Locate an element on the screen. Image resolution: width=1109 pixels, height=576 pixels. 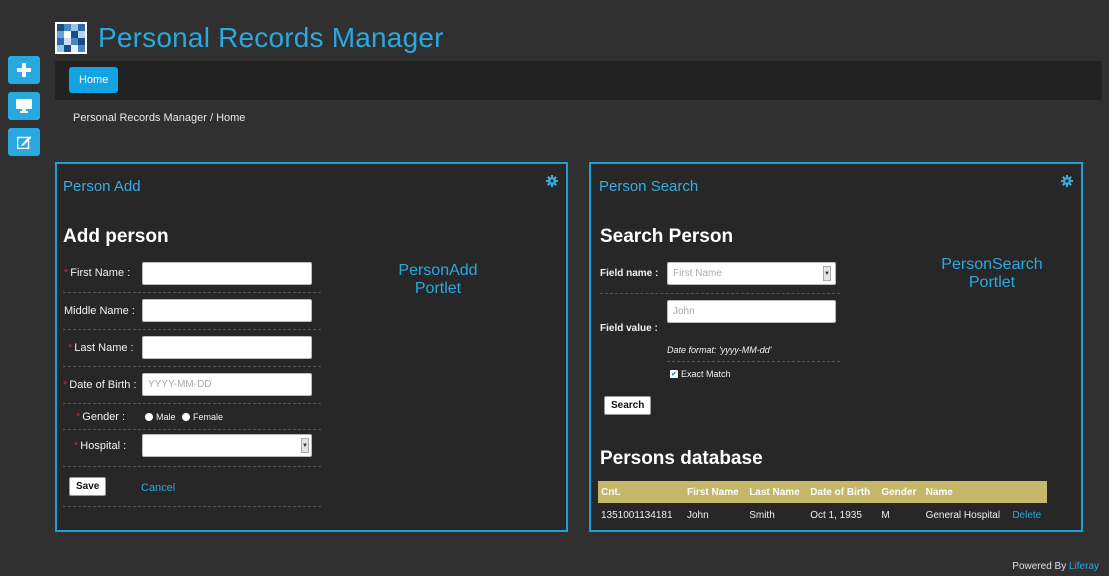
save-button: Save is located at coordinates (88, 486).